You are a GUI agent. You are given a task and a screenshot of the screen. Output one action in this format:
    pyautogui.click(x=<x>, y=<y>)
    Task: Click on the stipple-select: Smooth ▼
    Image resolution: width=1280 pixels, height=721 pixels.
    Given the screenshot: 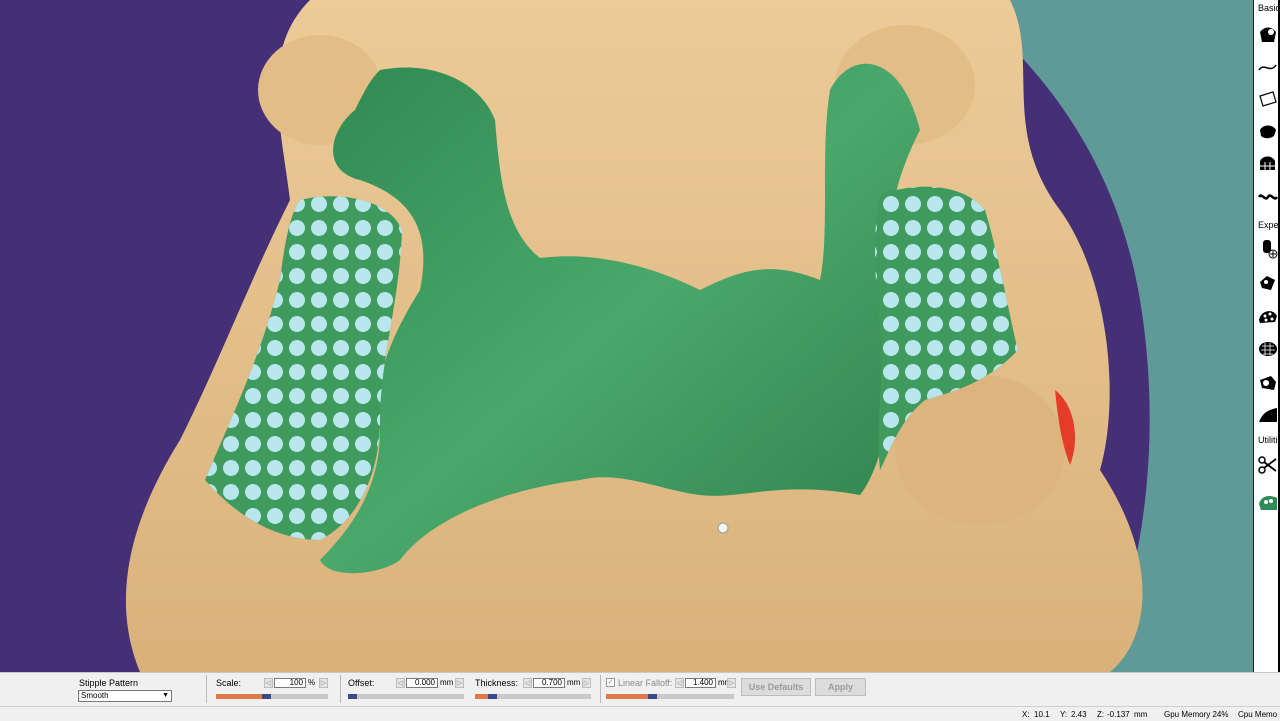 What is the action you would take?
    pyautogui.click(x=125, y=696)
    